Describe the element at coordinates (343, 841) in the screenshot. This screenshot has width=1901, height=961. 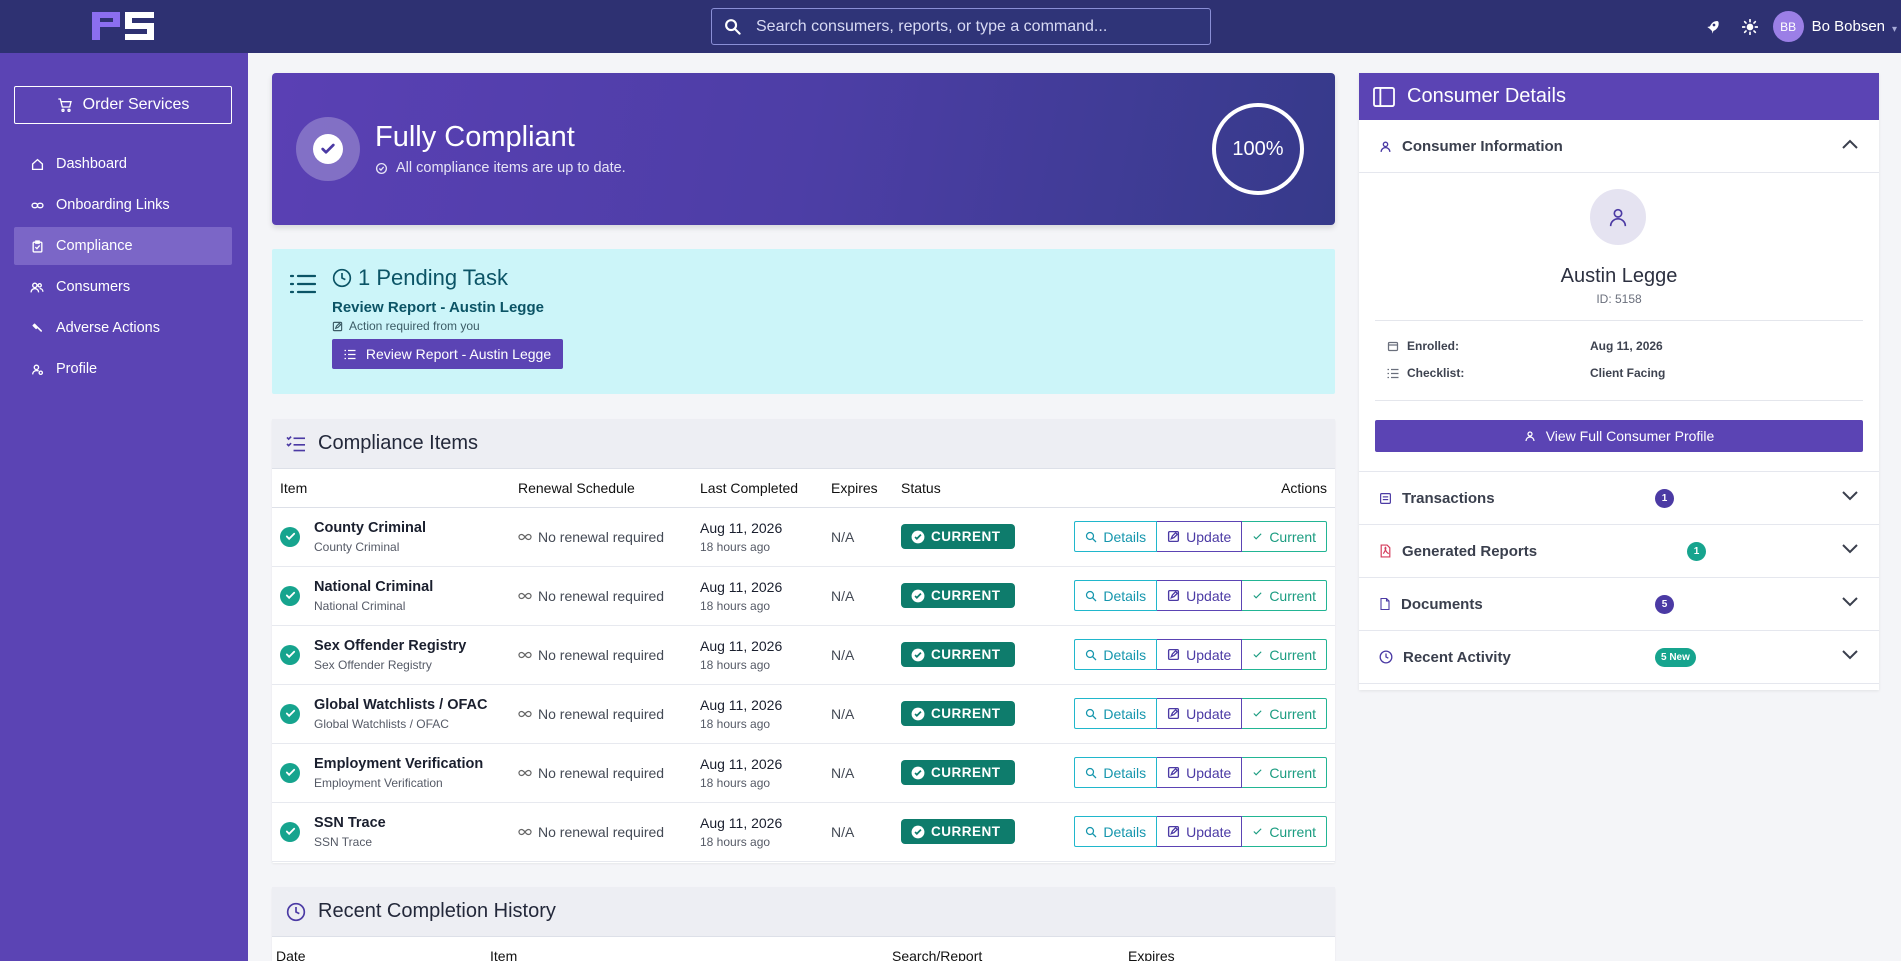
I see `item-subtitle: SSN Trace` at that location.